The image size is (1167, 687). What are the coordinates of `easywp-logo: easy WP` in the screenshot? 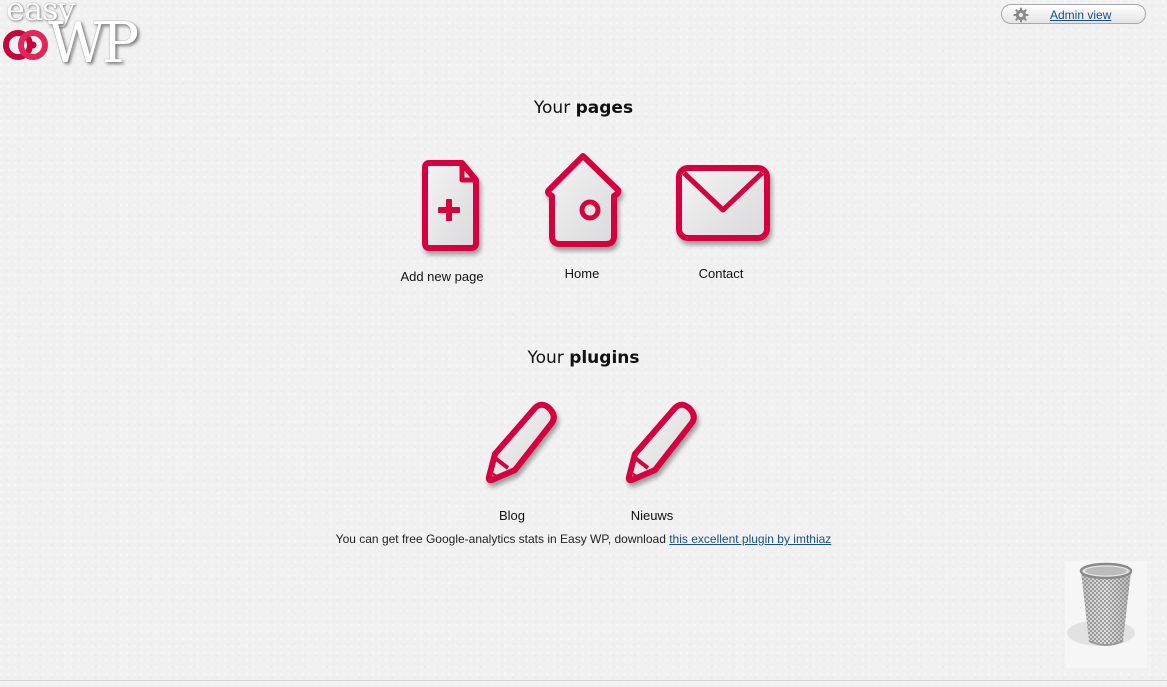 It's located at (72, 37).